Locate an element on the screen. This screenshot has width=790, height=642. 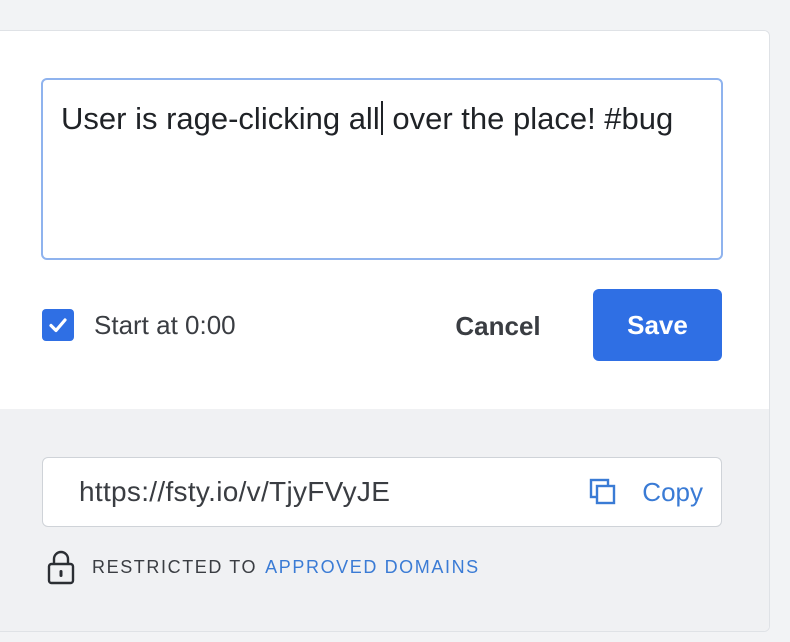
checkmark-icon is located at coordinates (58, 325).